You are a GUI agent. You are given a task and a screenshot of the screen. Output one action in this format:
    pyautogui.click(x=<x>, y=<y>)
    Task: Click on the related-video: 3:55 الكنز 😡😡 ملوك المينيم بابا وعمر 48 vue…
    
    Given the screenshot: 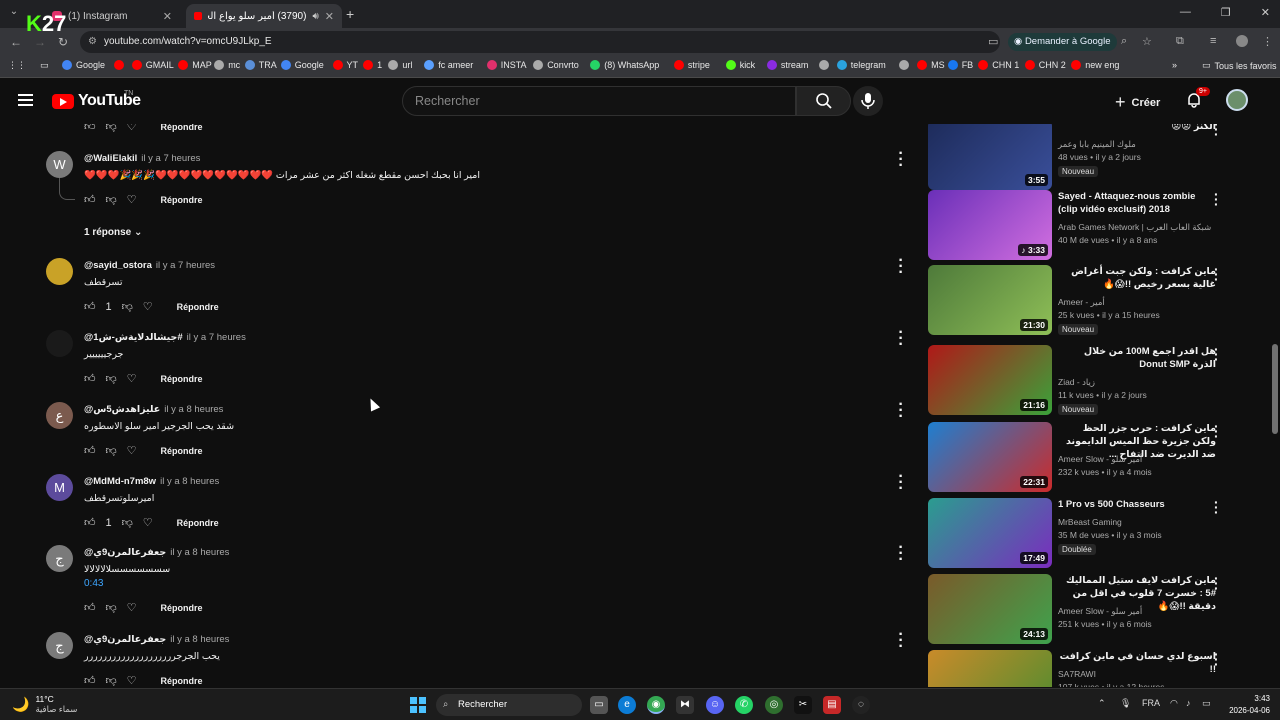 What is the action you would take?
    pyautogui.click(x=1078, y=158)
    